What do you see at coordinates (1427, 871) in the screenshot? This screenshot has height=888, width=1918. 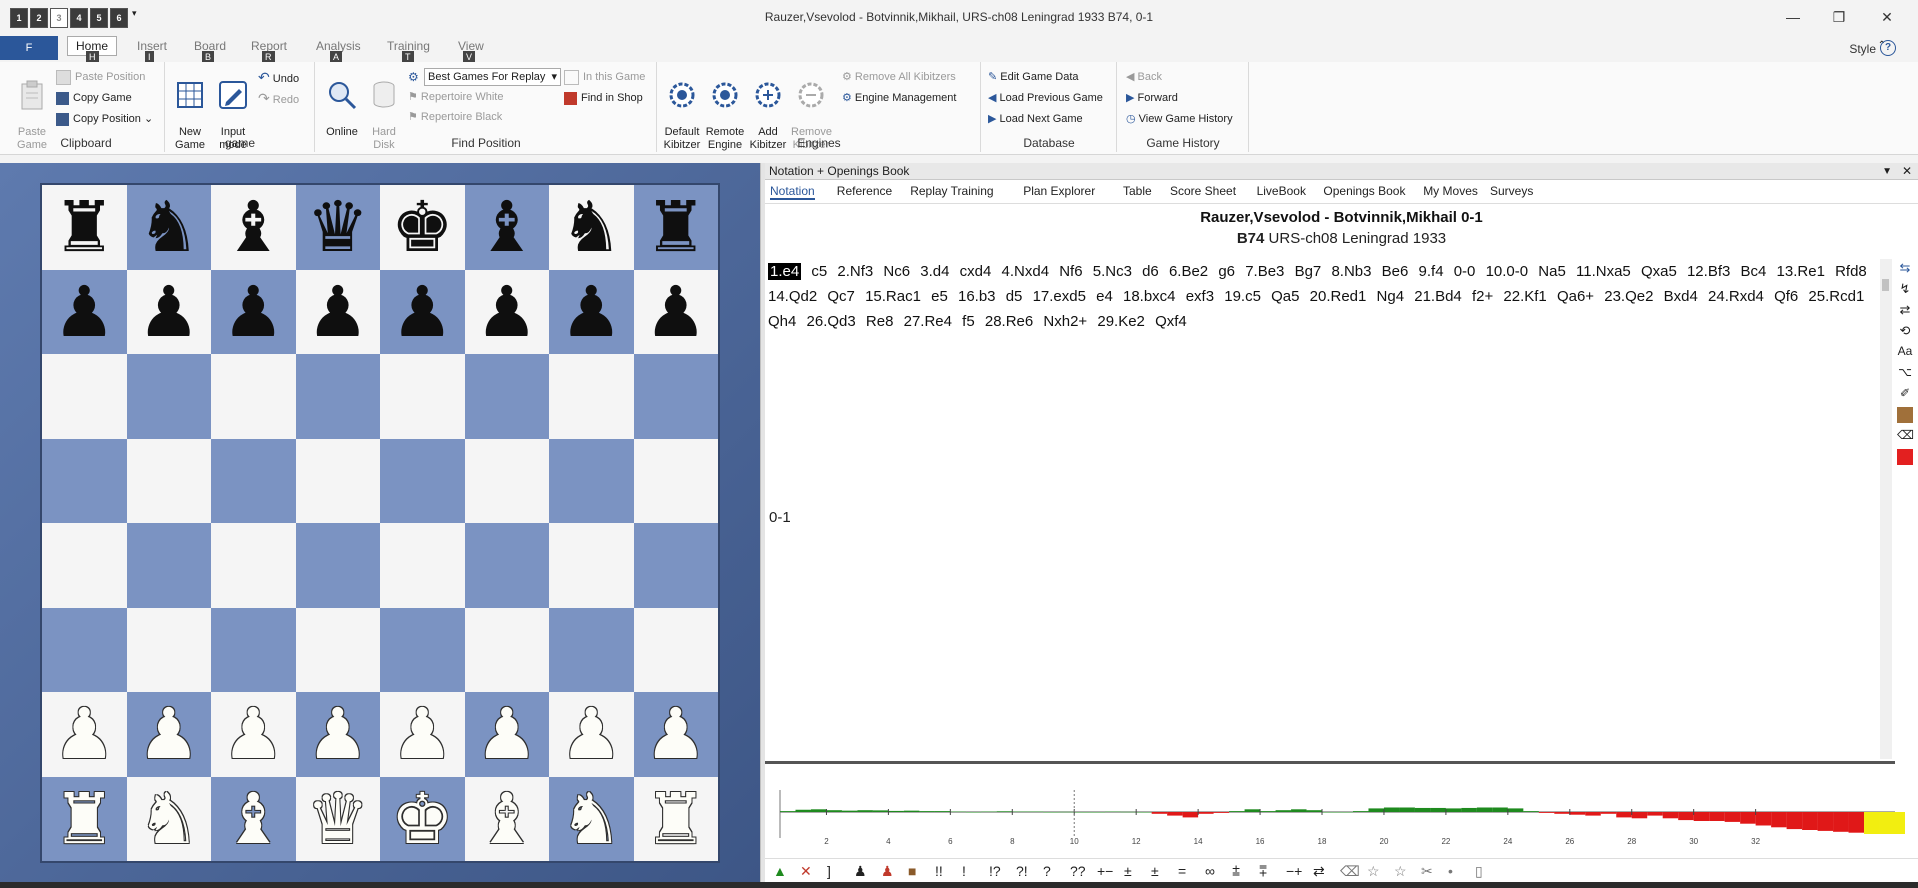 I see `cut-icon: ✂` at bounding box center [1427, 871].